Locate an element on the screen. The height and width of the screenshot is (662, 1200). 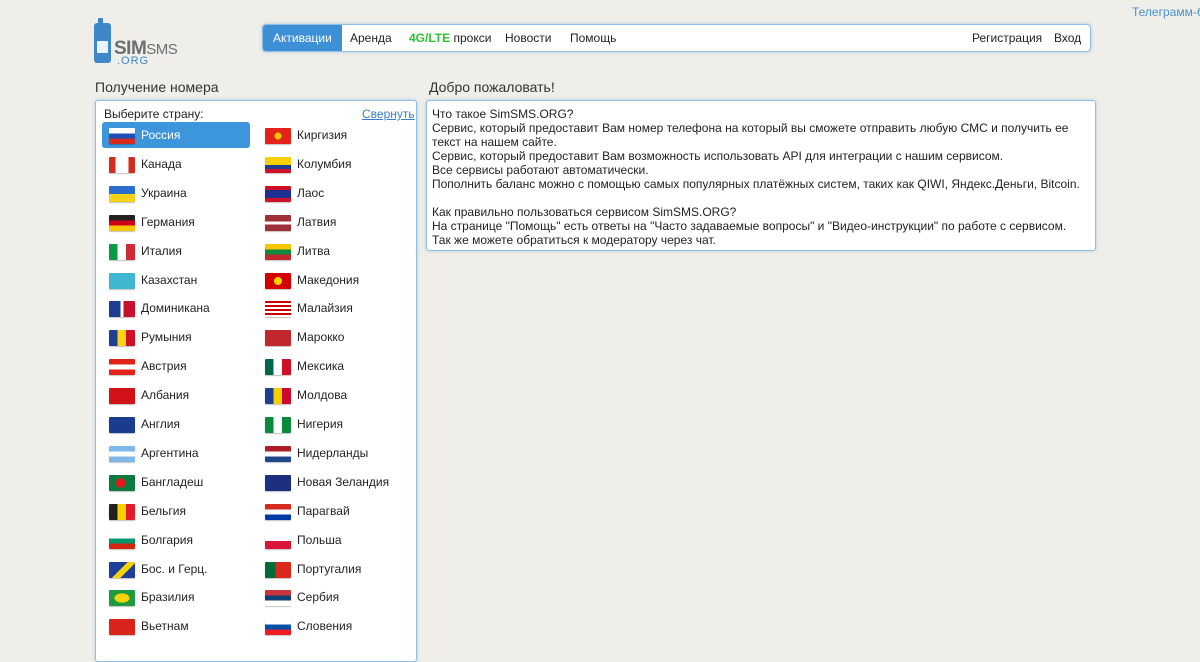
country-item: Италия is located at coordinates (176, 251).